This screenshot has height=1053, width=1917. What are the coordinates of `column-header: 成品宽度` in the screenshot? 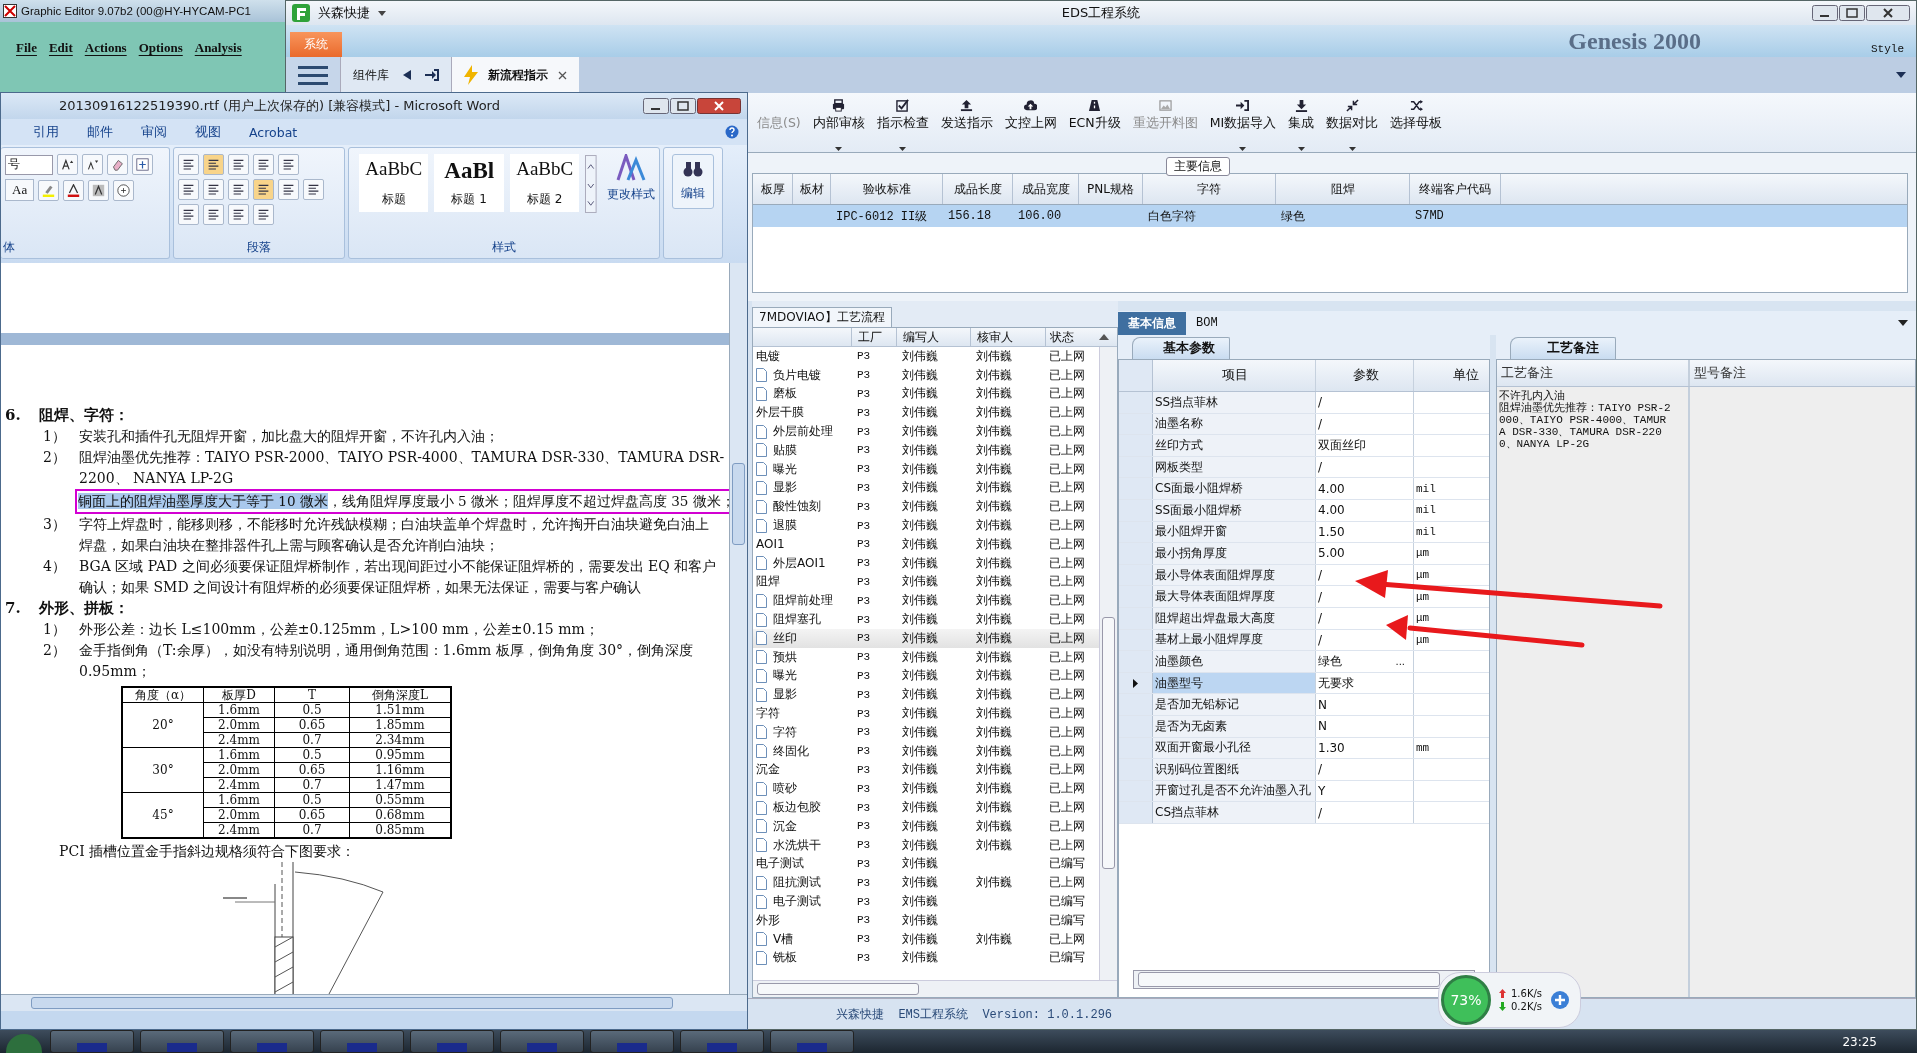 It's located at (1046, 189).